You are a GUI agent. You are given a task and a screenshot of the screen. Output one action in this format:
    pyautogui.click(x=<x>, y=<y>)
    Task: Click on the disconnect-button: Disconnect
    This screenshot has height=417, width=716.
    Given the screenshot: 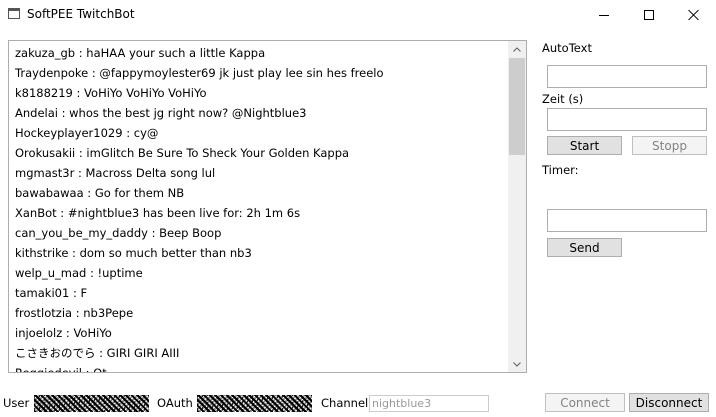 What is the action you would take?
    pyautogui.click(x=669, y=402)
    